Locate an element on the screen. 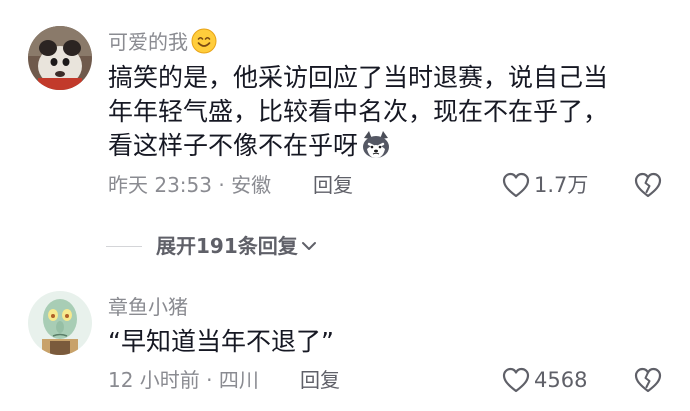 The image size is (690, 411). like-button: 1.7万 is located at coordinates (545, 185).